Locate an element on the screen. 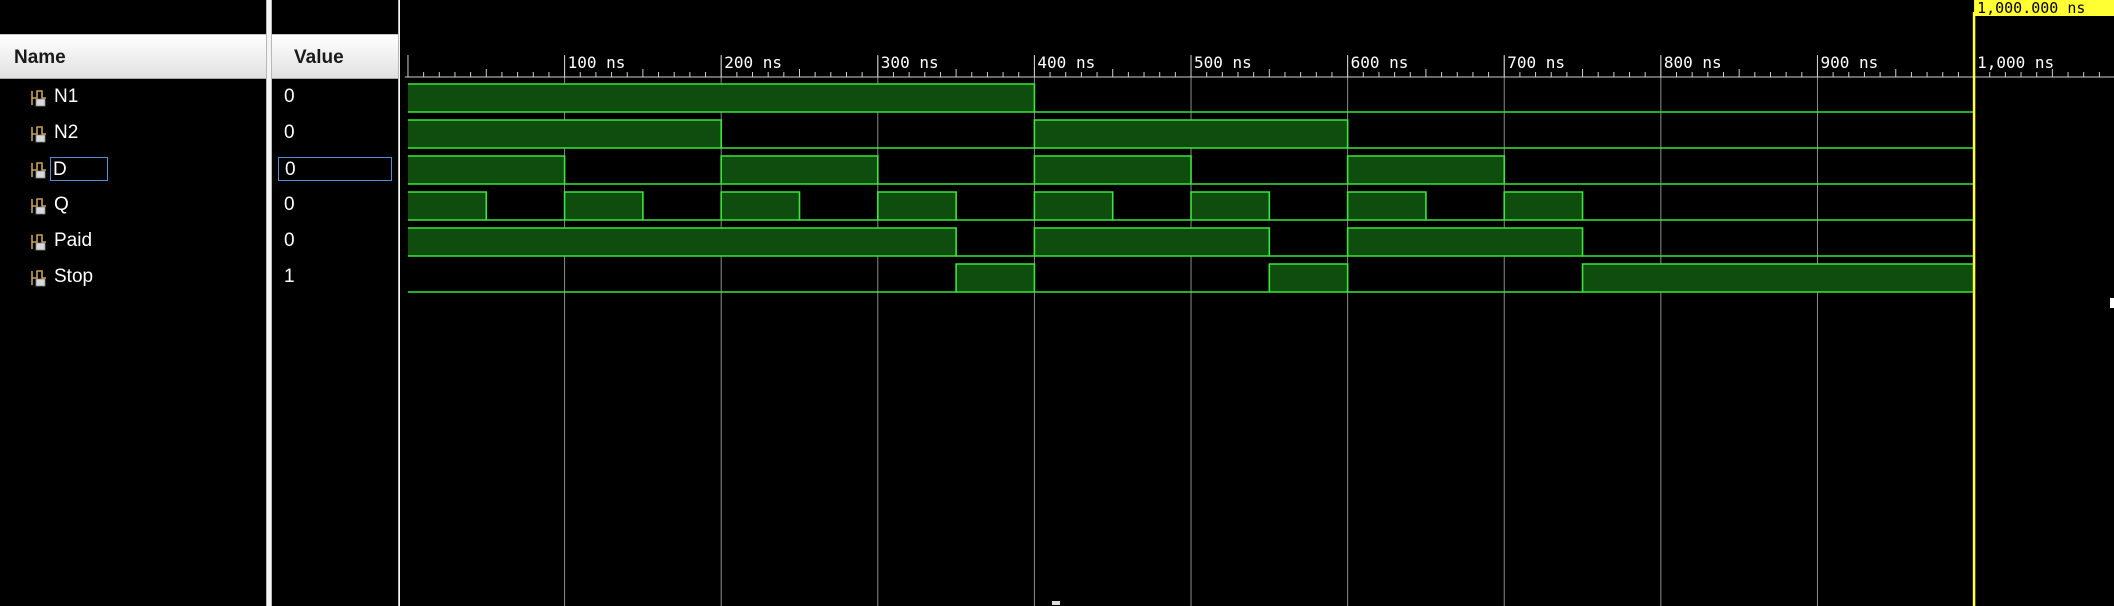  waveform-d is located at coordinates (1191, 170).